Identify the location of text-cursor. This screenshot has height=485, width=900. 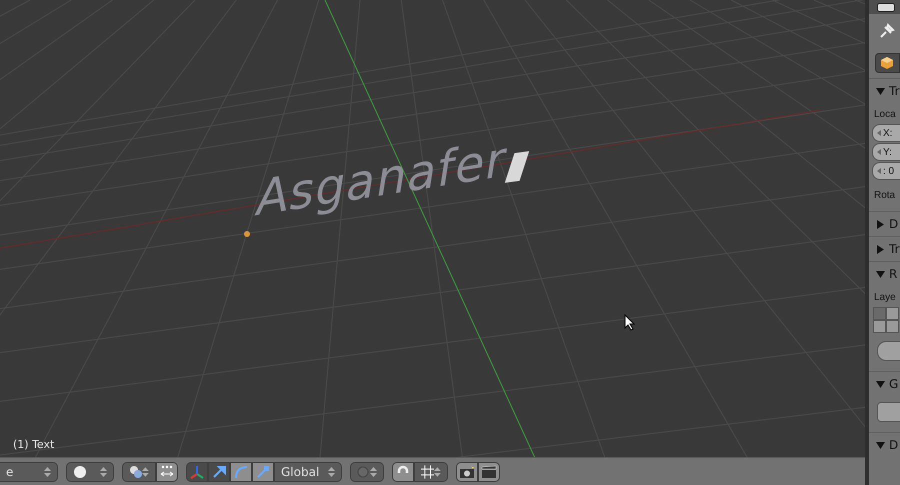
(517, 167).